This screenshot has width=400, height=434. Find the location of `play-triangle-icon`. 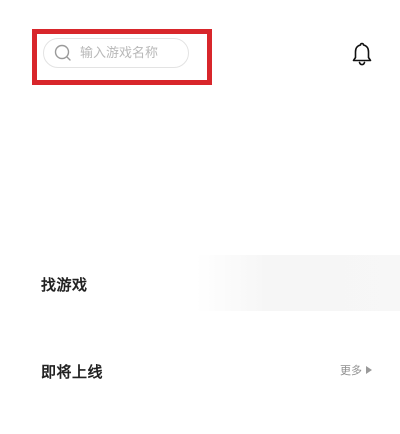

play-triangle-icon is located at coordinates (369, 370).